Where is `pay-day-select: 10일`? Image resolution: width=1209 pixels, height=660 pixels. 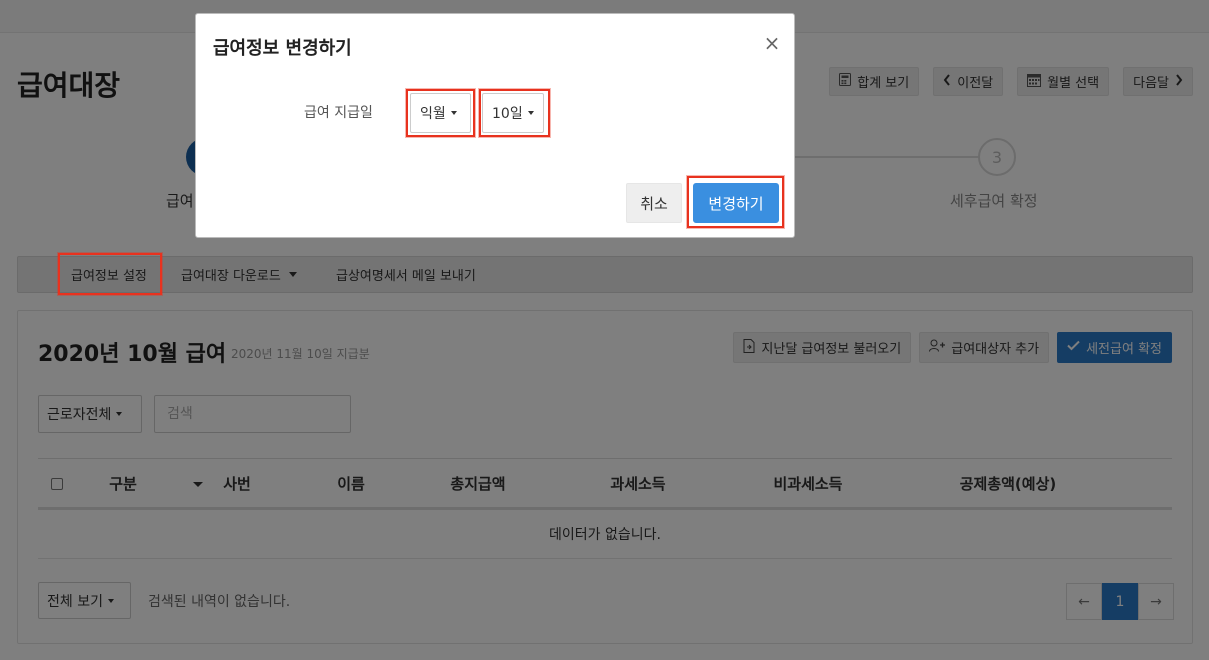
pay-day-select: 10일 is located at coordinates (513, 113).